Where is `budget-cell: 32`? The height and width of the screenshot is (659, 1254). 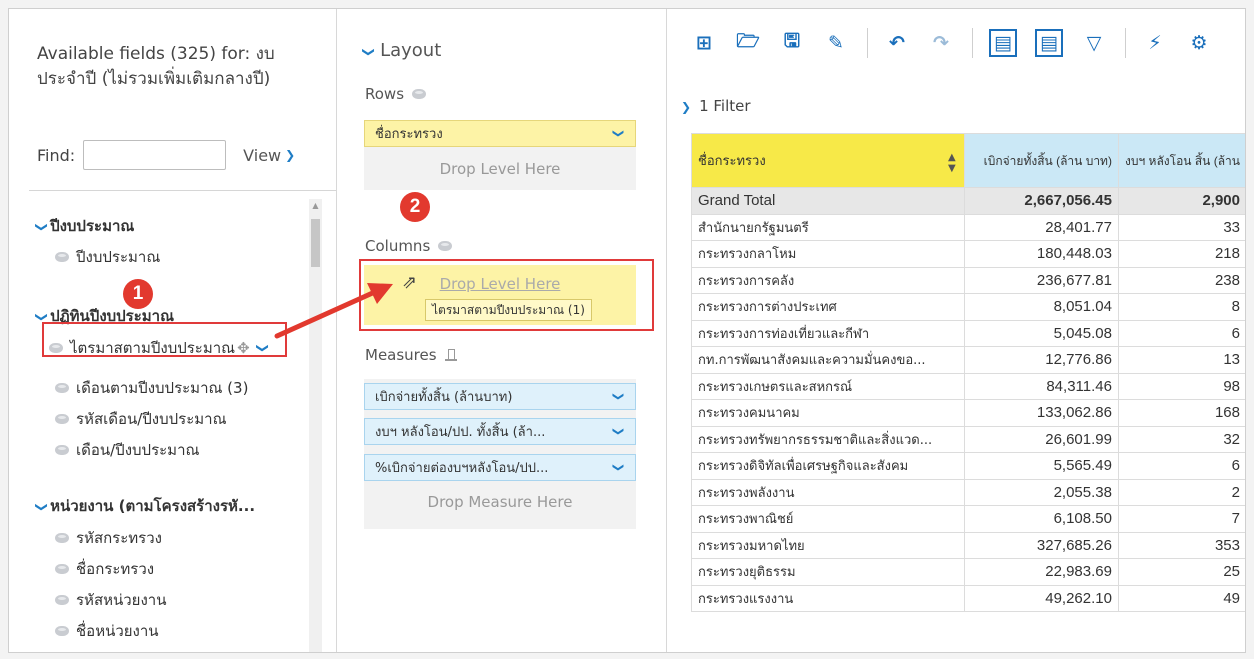
budget-cell: 32 is located at coordinates (1181, 439).